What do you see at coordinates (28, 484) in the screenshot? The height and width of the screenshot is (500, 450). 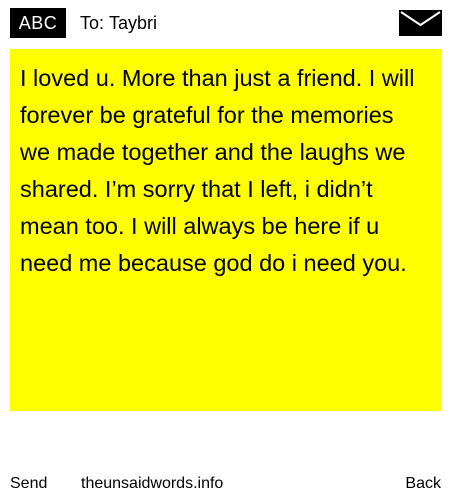 I see `send-button: Send` at bounding box center [28, 484].